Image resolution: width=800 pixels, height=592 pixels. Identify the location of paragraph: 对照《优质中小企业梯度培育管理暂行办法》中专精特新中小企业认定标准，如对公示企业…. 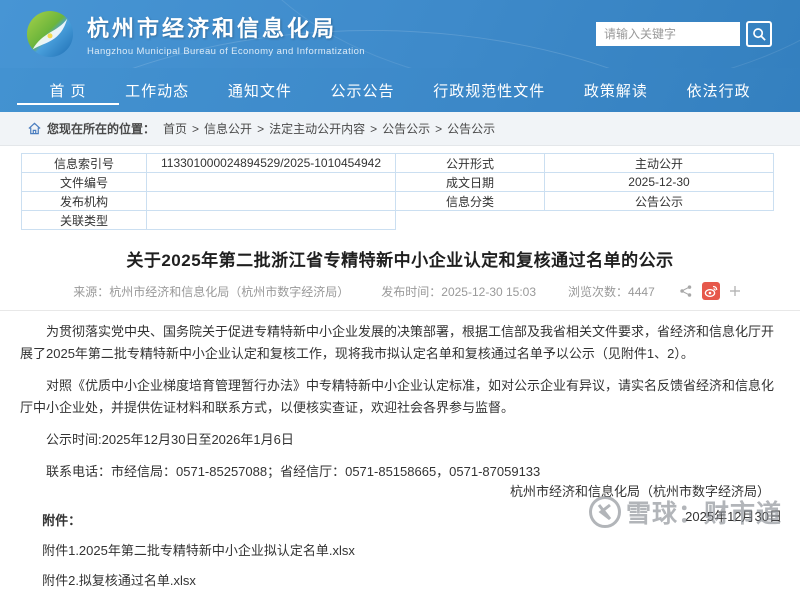
(397, 397).